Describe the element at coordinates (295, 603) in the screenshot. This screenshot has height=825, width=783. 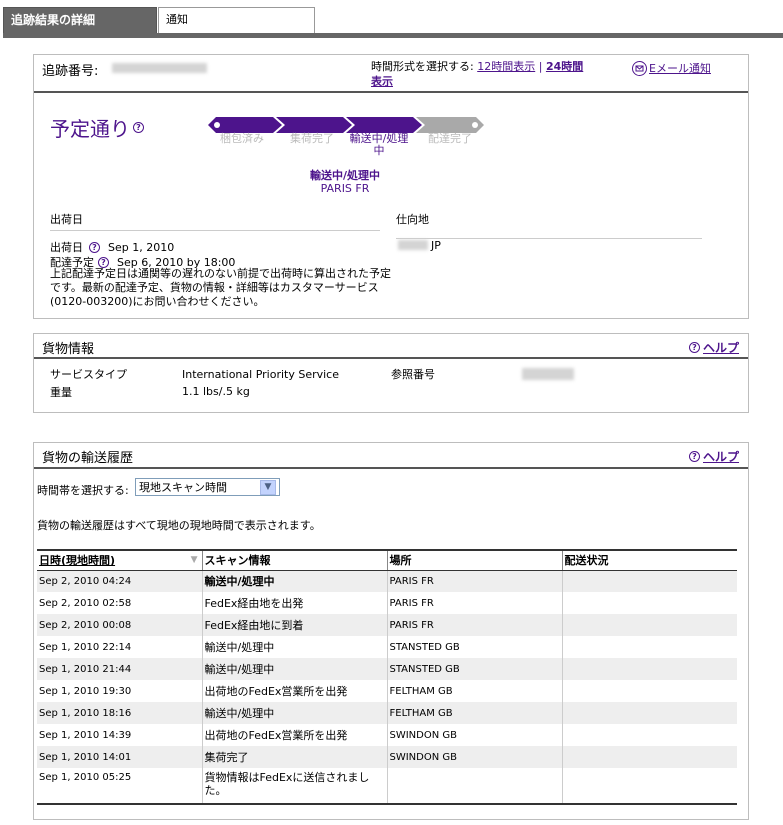
I see `row-scan: FedEx経由地を出発` at that location.